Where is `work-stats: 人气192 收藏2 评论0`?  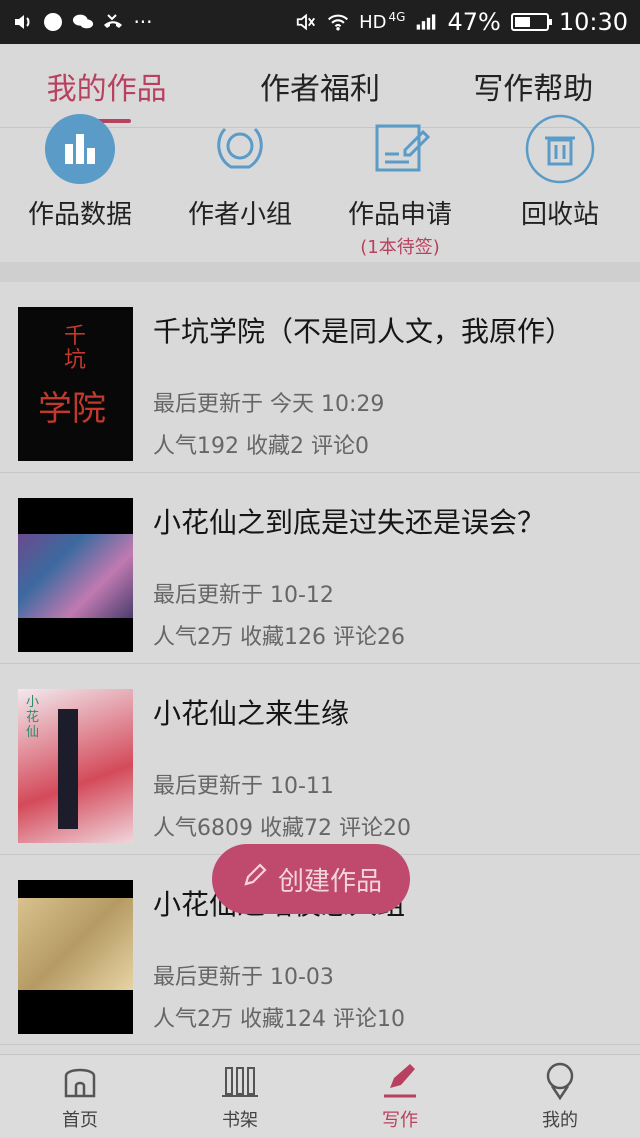
work-stats: 人气192 收藏2 评论0 is located at coordinates (261, 446).